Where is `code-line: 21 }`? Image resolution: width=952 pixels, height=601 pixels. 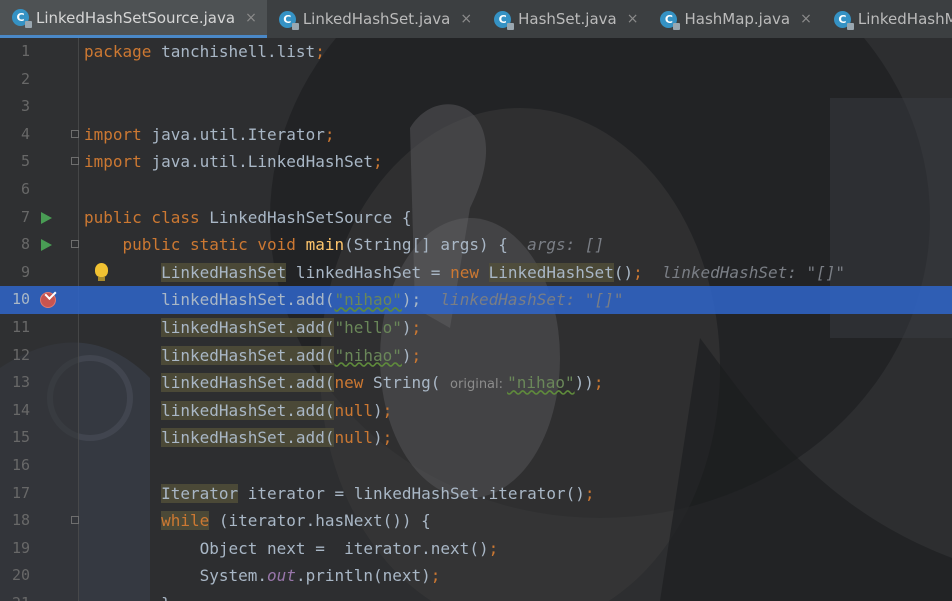 code-line: 21 } is located at coordinates (476, 595).